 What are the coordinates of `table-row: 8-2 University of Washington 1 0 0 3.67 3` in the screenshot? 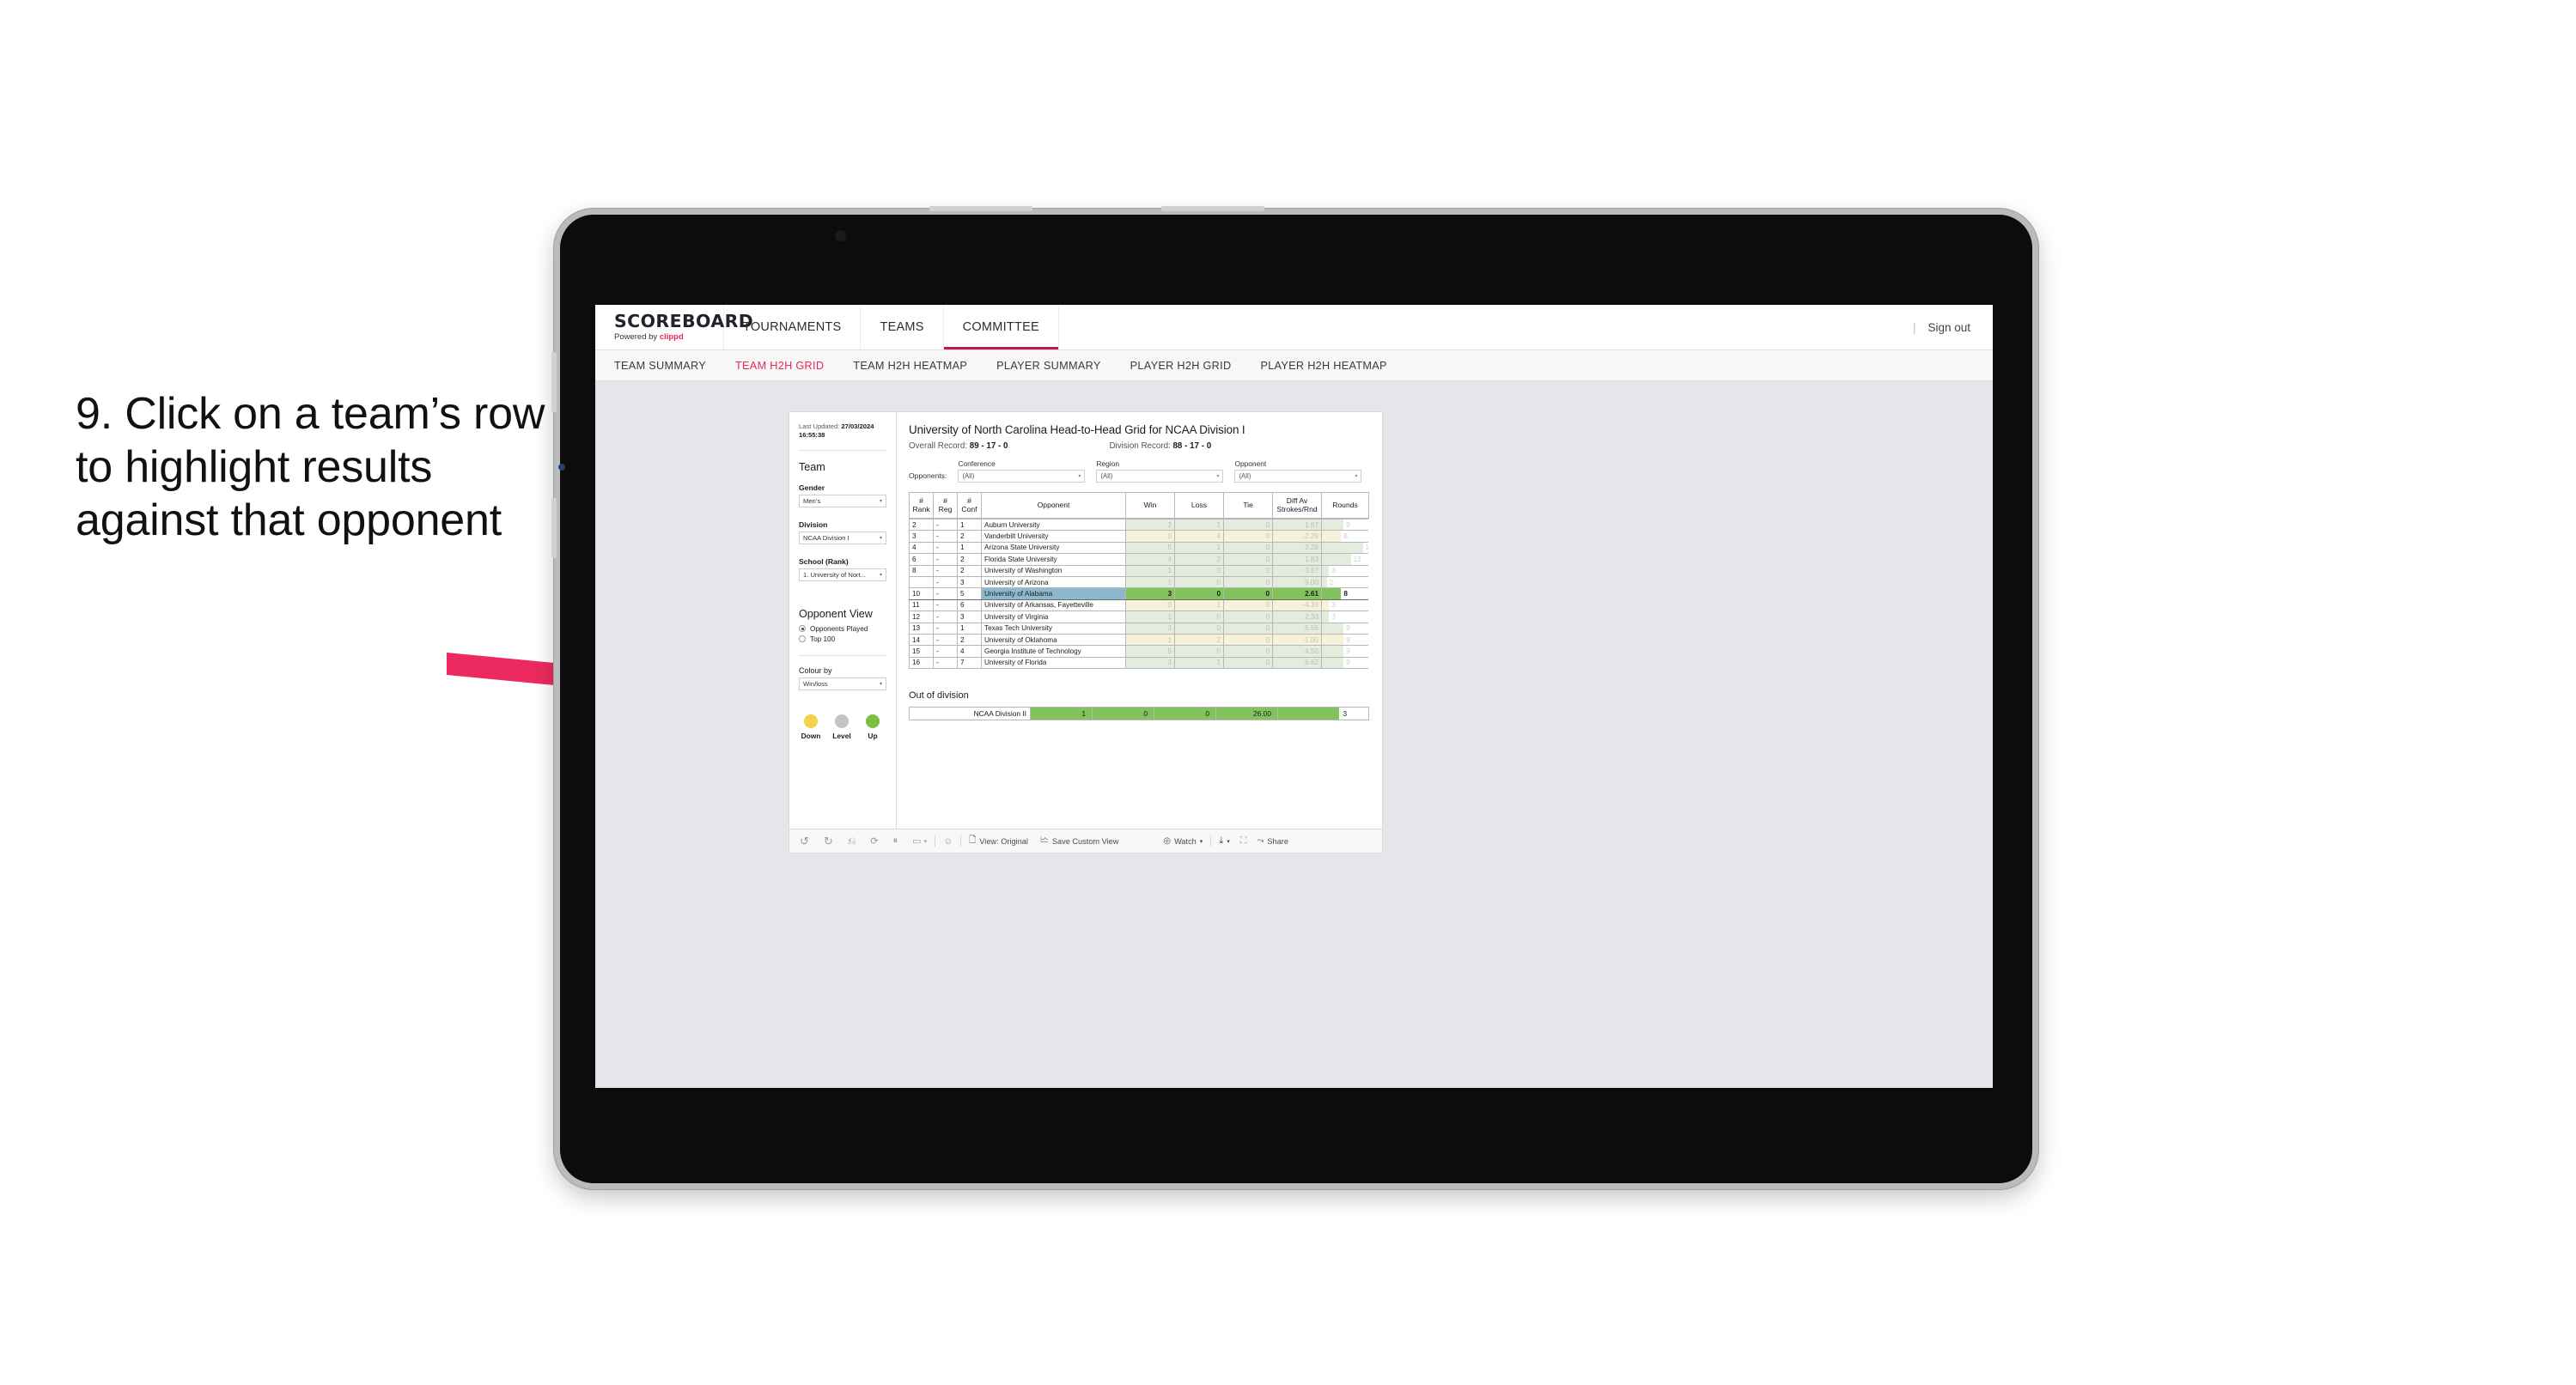 It's located at (1138, 570).